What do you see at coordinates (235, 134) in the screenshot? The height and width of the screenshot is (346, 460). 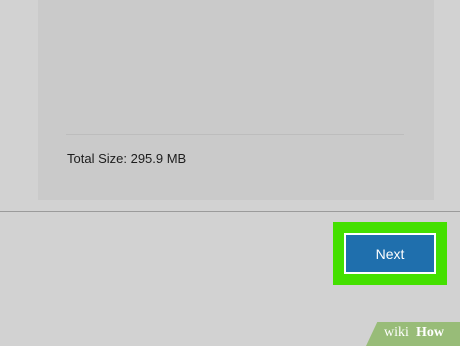 I see `panel-divider` at bounding box center [235, 134].